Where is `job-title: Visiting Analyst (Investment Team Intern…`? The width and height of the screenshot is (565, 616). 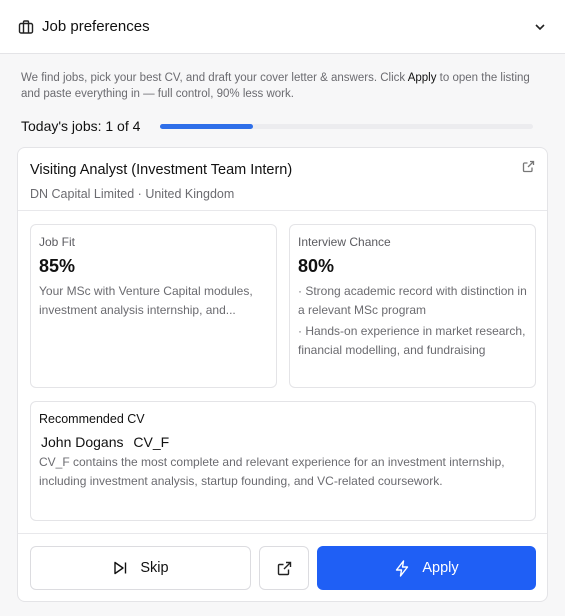
job-title: Visiting Analyst (Investment Team Intern… is located at coordinates (161, 170).